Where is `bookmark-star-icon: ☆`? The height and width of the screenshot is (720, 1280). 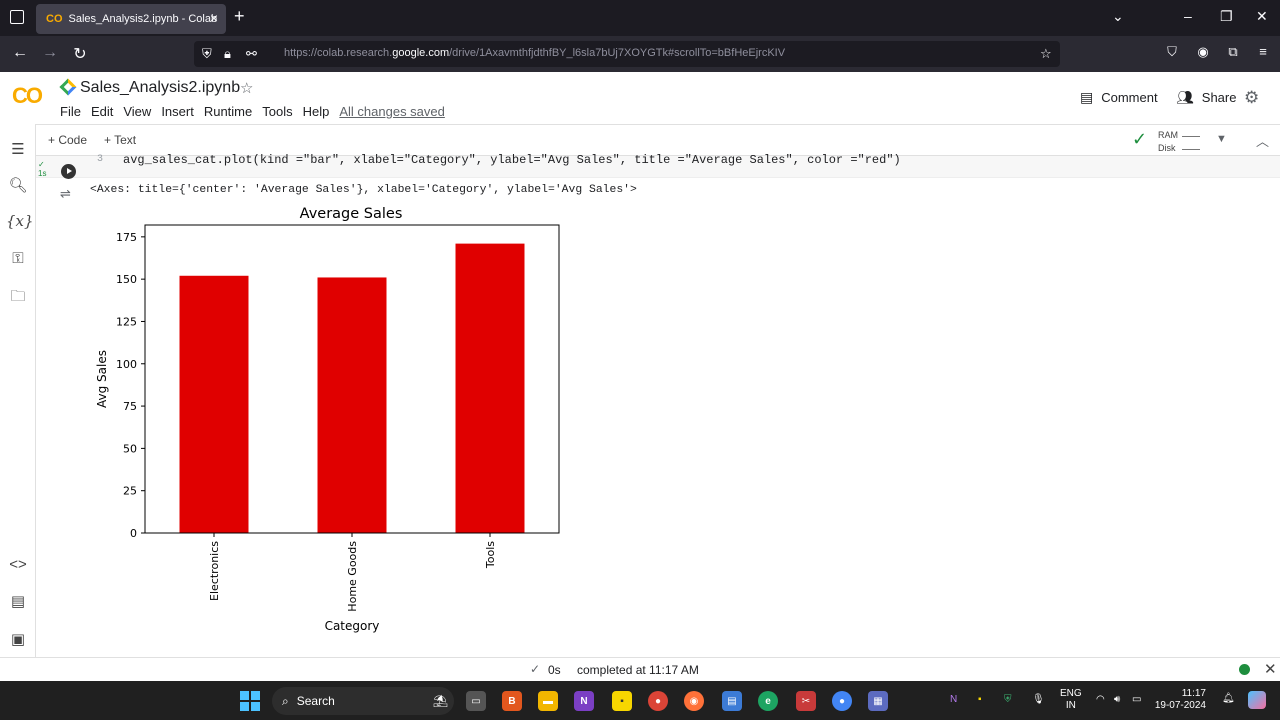 bookmark-star-icon: ☆ is located at coordinates (1046, 54).